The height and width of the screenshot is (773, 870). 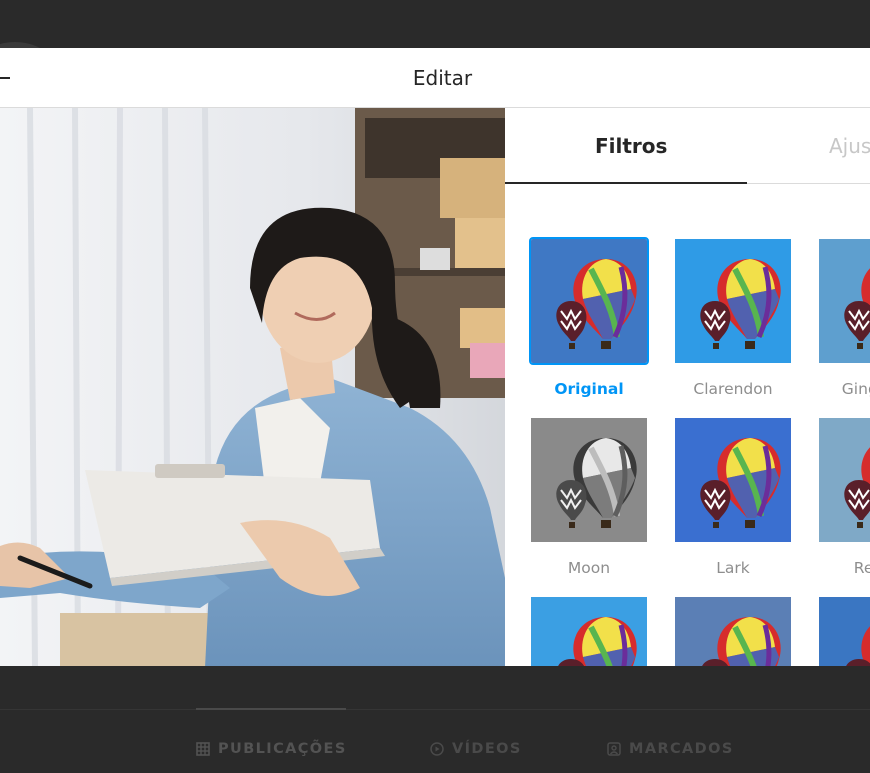 What do you see at coordinates (437, 749) in the screenshot?
I see `play-icon` at bounding box center [437, 749].